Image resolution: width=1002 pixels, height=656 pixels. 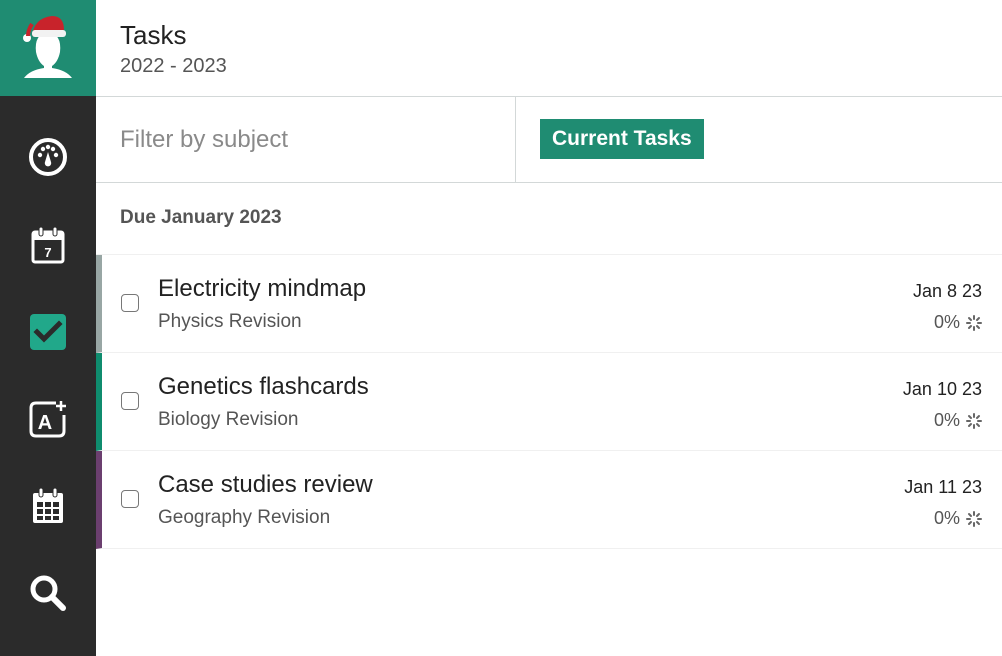 I want to click on page-header: Tasks 2022 - 2023, so click(x=549, y=48).